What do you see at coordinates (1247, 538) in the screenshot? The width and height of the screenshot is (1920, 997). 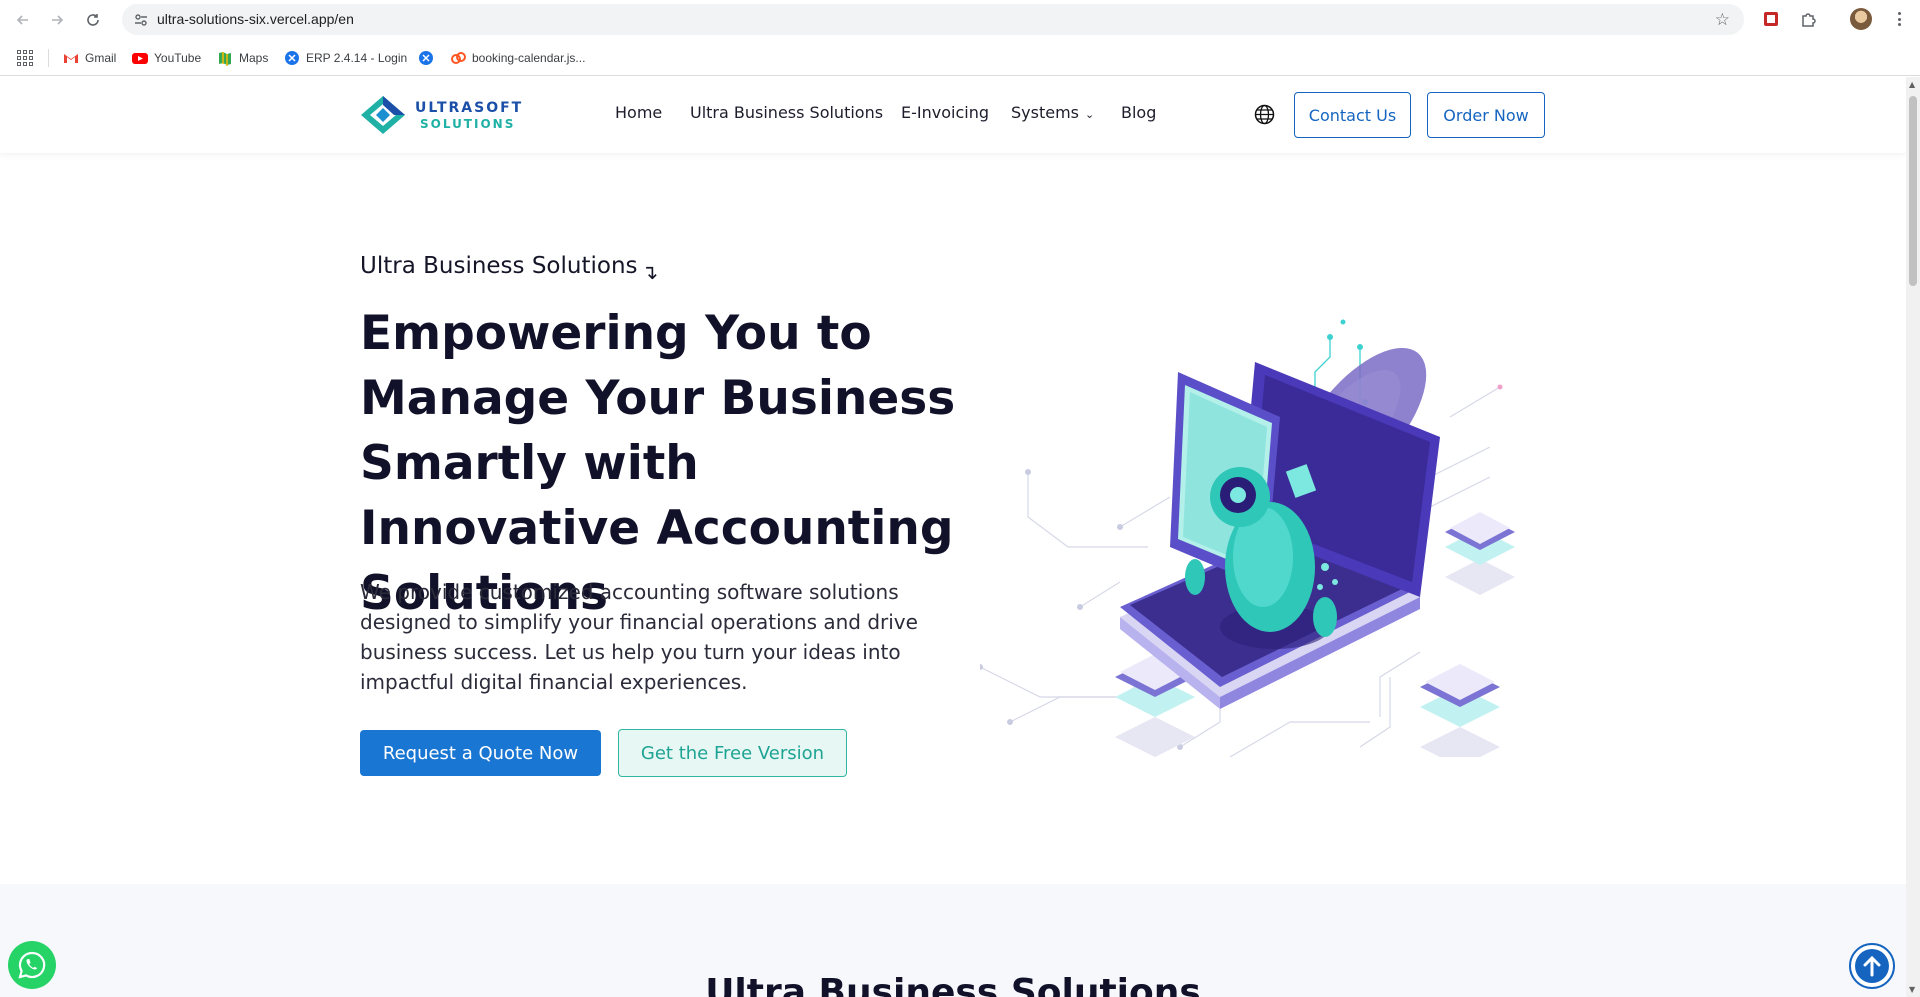 I see `hero-illustration` at bounding box center [1247, 538].